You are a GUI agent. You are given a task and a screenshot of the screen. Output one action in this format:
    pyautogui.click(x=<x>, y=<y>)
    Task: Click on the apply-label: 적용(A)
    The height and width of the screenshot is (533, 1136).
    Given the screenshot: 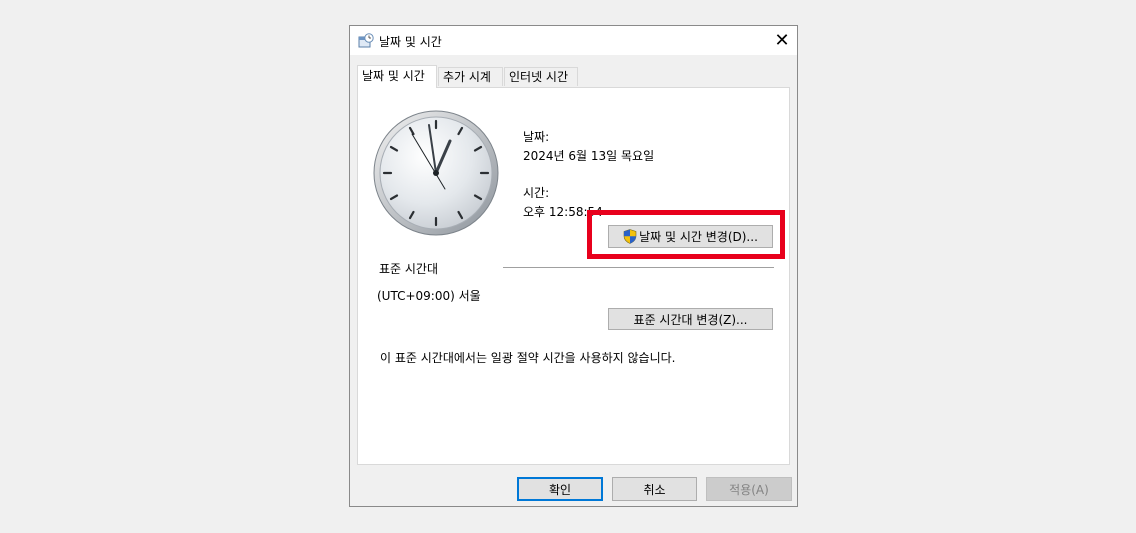 What is the action you would take?
    pyautogui.click(x=749, y=489)
    